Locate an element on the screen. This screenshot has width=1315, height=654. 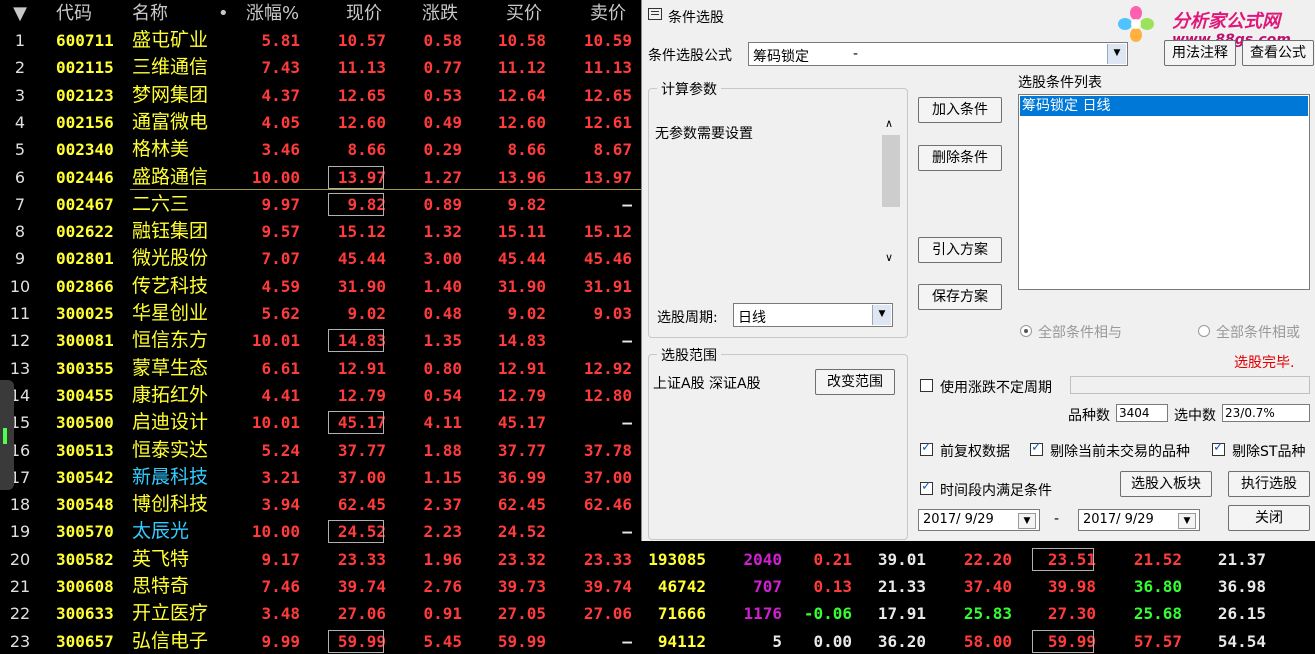
ask-price: 8.67 is located at coordinates (612, 150).